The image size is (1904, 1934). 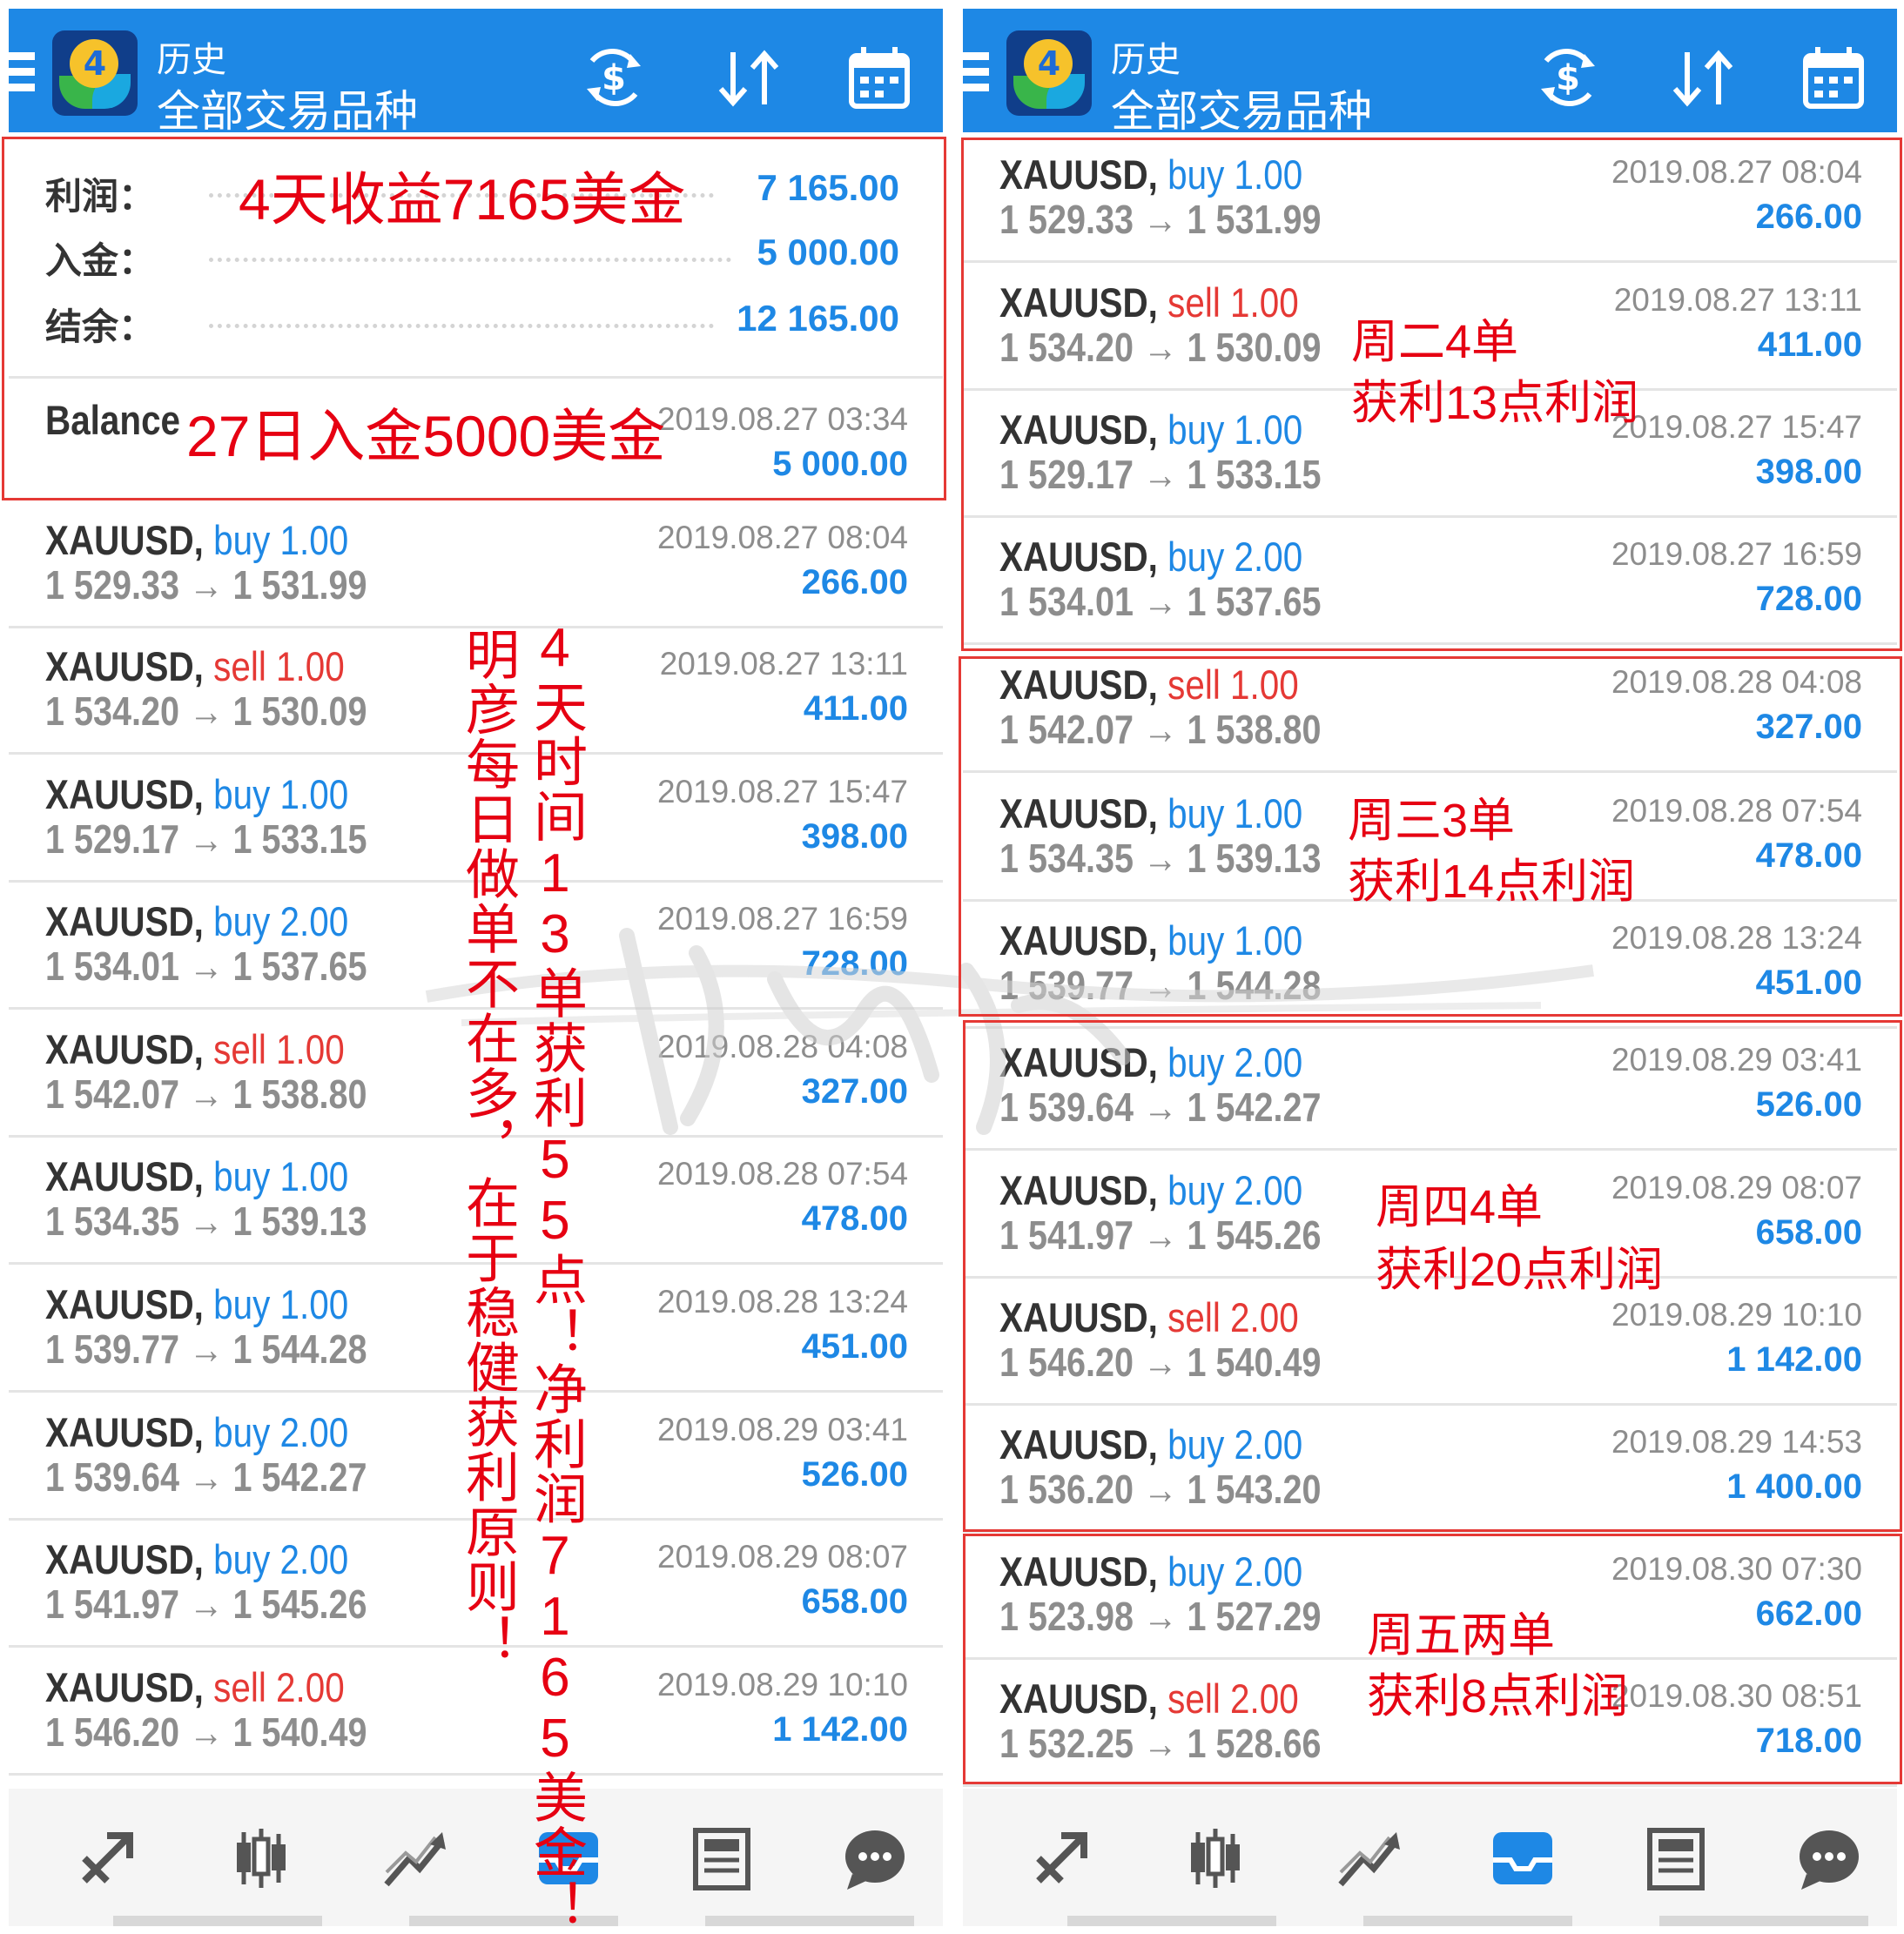 What do you see at coordinates (1523, 1858) in the screenshot?
I see `history-icon` at bounding box center [1523, 1858].